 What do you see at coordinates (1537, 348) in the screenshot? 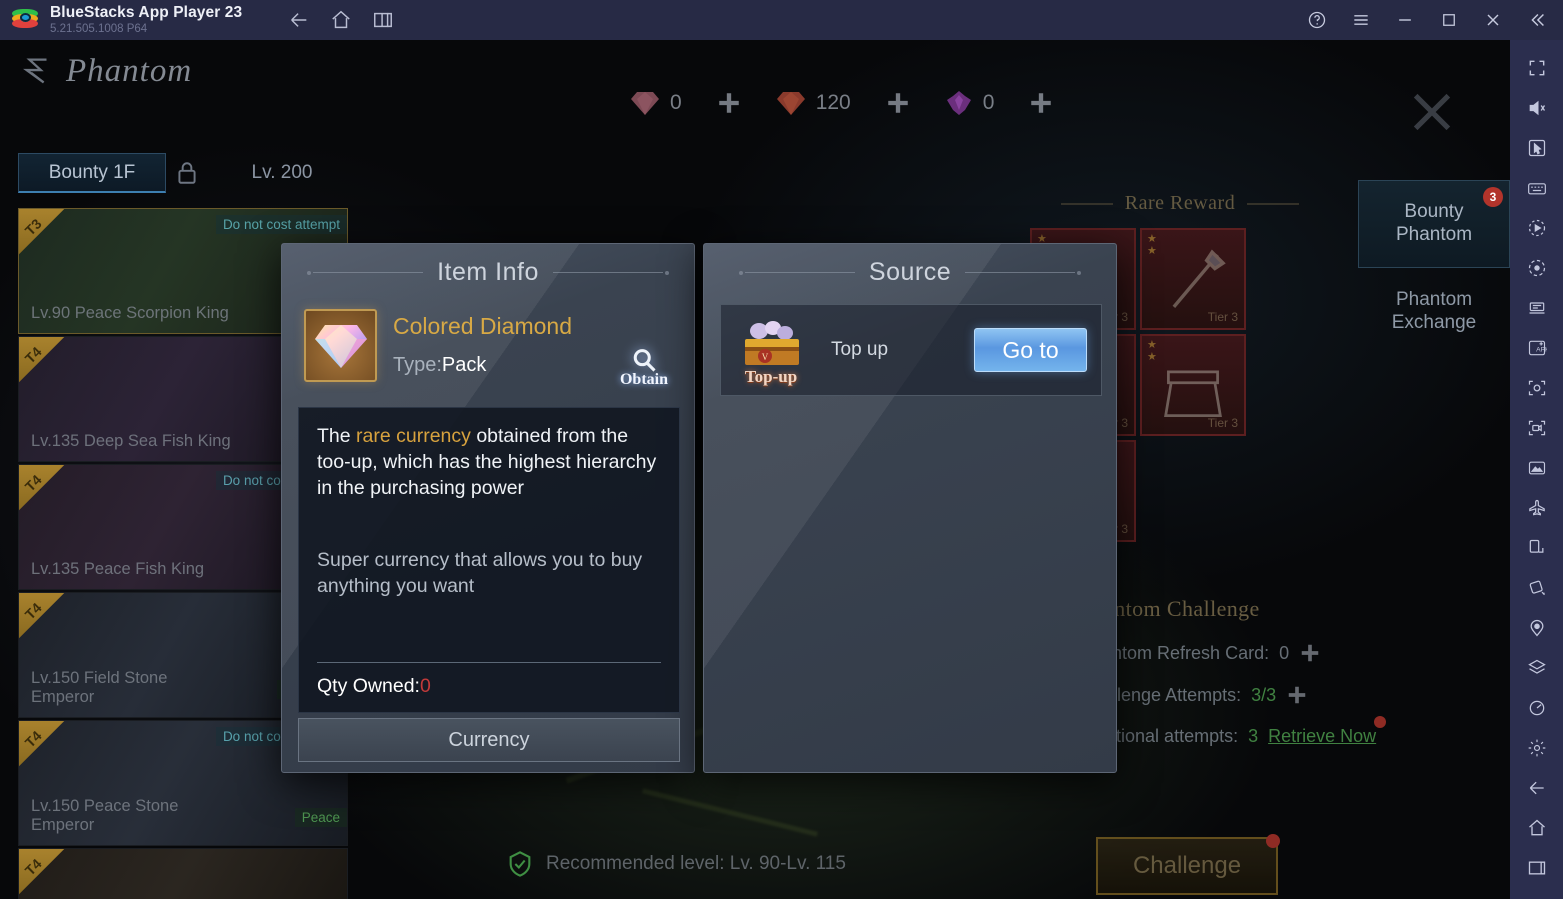
I see `install-apk-icon: APK` at bounding box center [1537, 348].